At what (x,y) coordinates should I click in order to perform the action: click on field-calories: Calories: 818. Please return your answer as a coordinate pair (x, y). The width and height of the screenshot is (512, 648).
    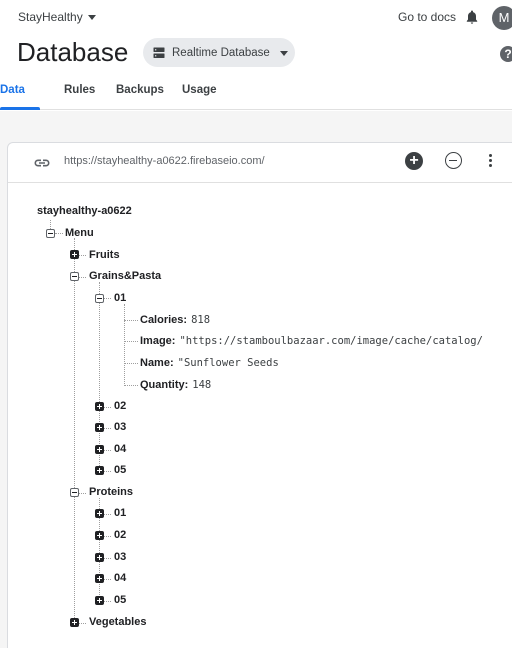
    Looking at the image, I should click on (175, 320).